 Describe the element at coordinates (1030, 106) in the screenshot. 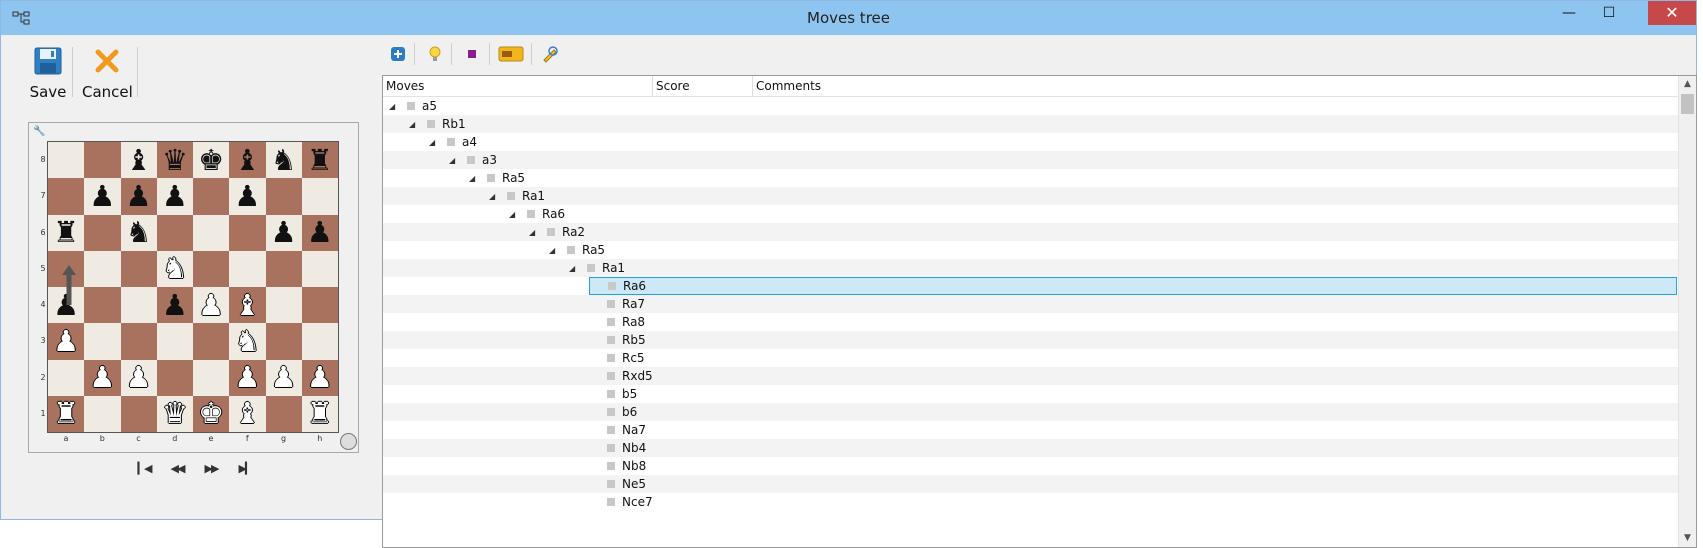

I see `tree-row: ◢ a5` at that location.